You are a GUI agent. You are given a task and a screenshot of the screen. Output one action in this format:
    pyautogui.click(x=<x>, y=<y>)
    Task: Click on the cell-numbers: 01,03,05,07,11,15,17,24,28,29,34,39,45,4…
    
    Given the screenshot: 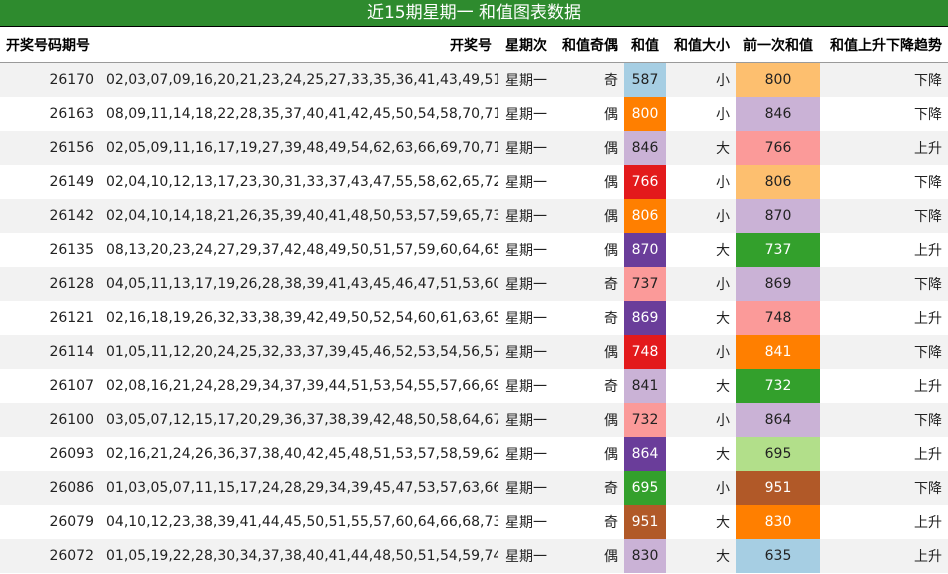 What is the action you would take?
    pyautogui.click(x=302, y=488)
    